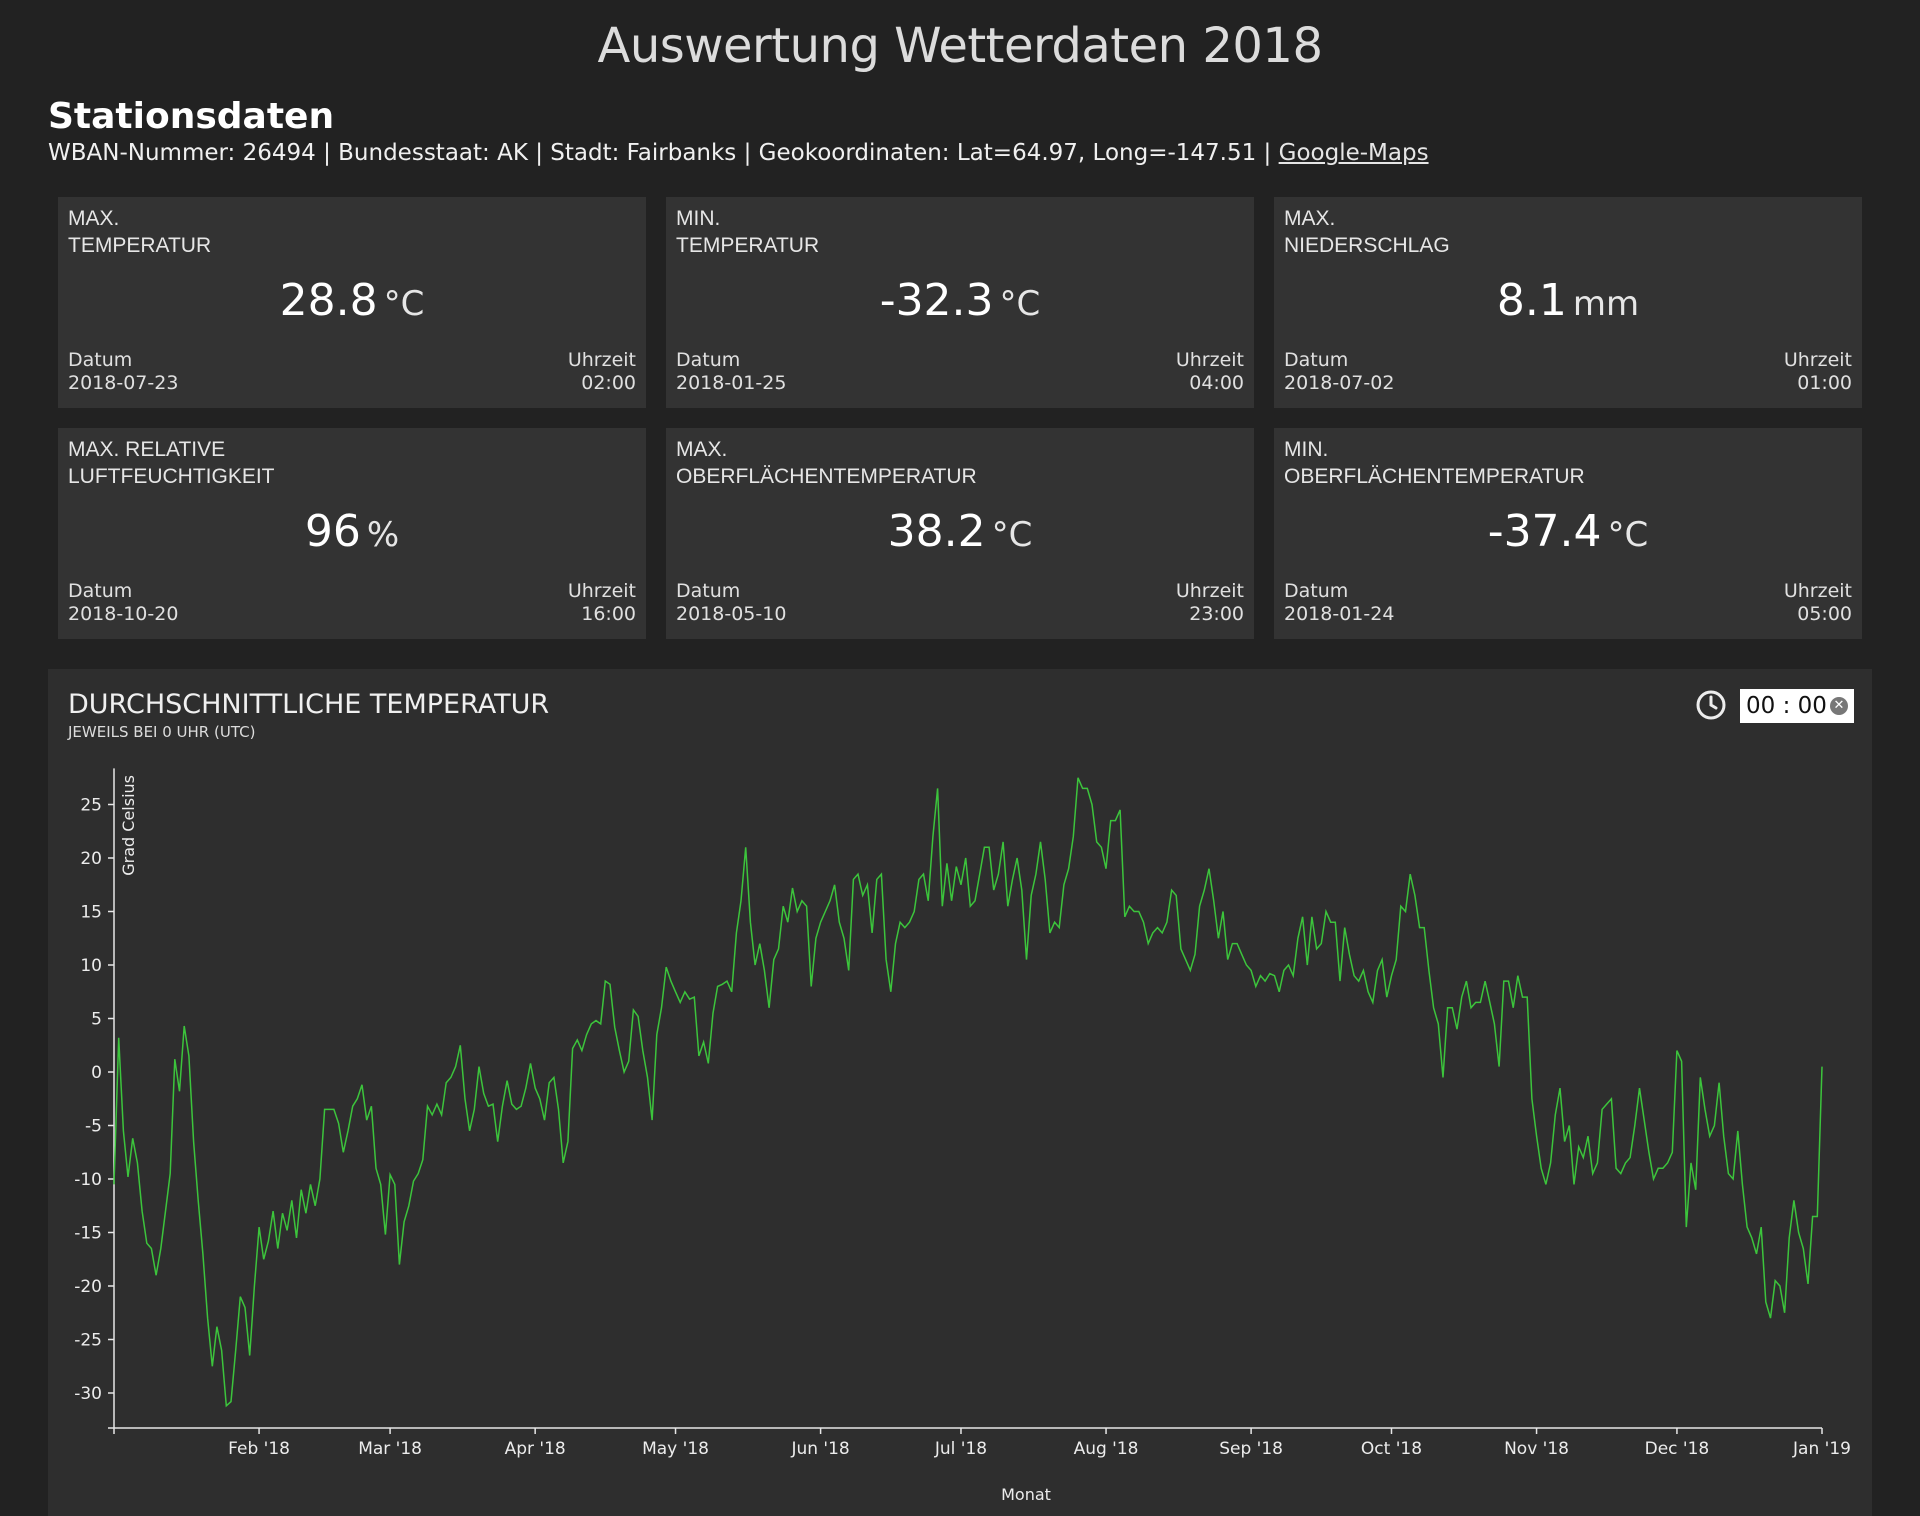  What do you see at coordinates (88, 1180) in the screenshot?
I see `y-tick-label: -10` at bounding box center [88, 1180].